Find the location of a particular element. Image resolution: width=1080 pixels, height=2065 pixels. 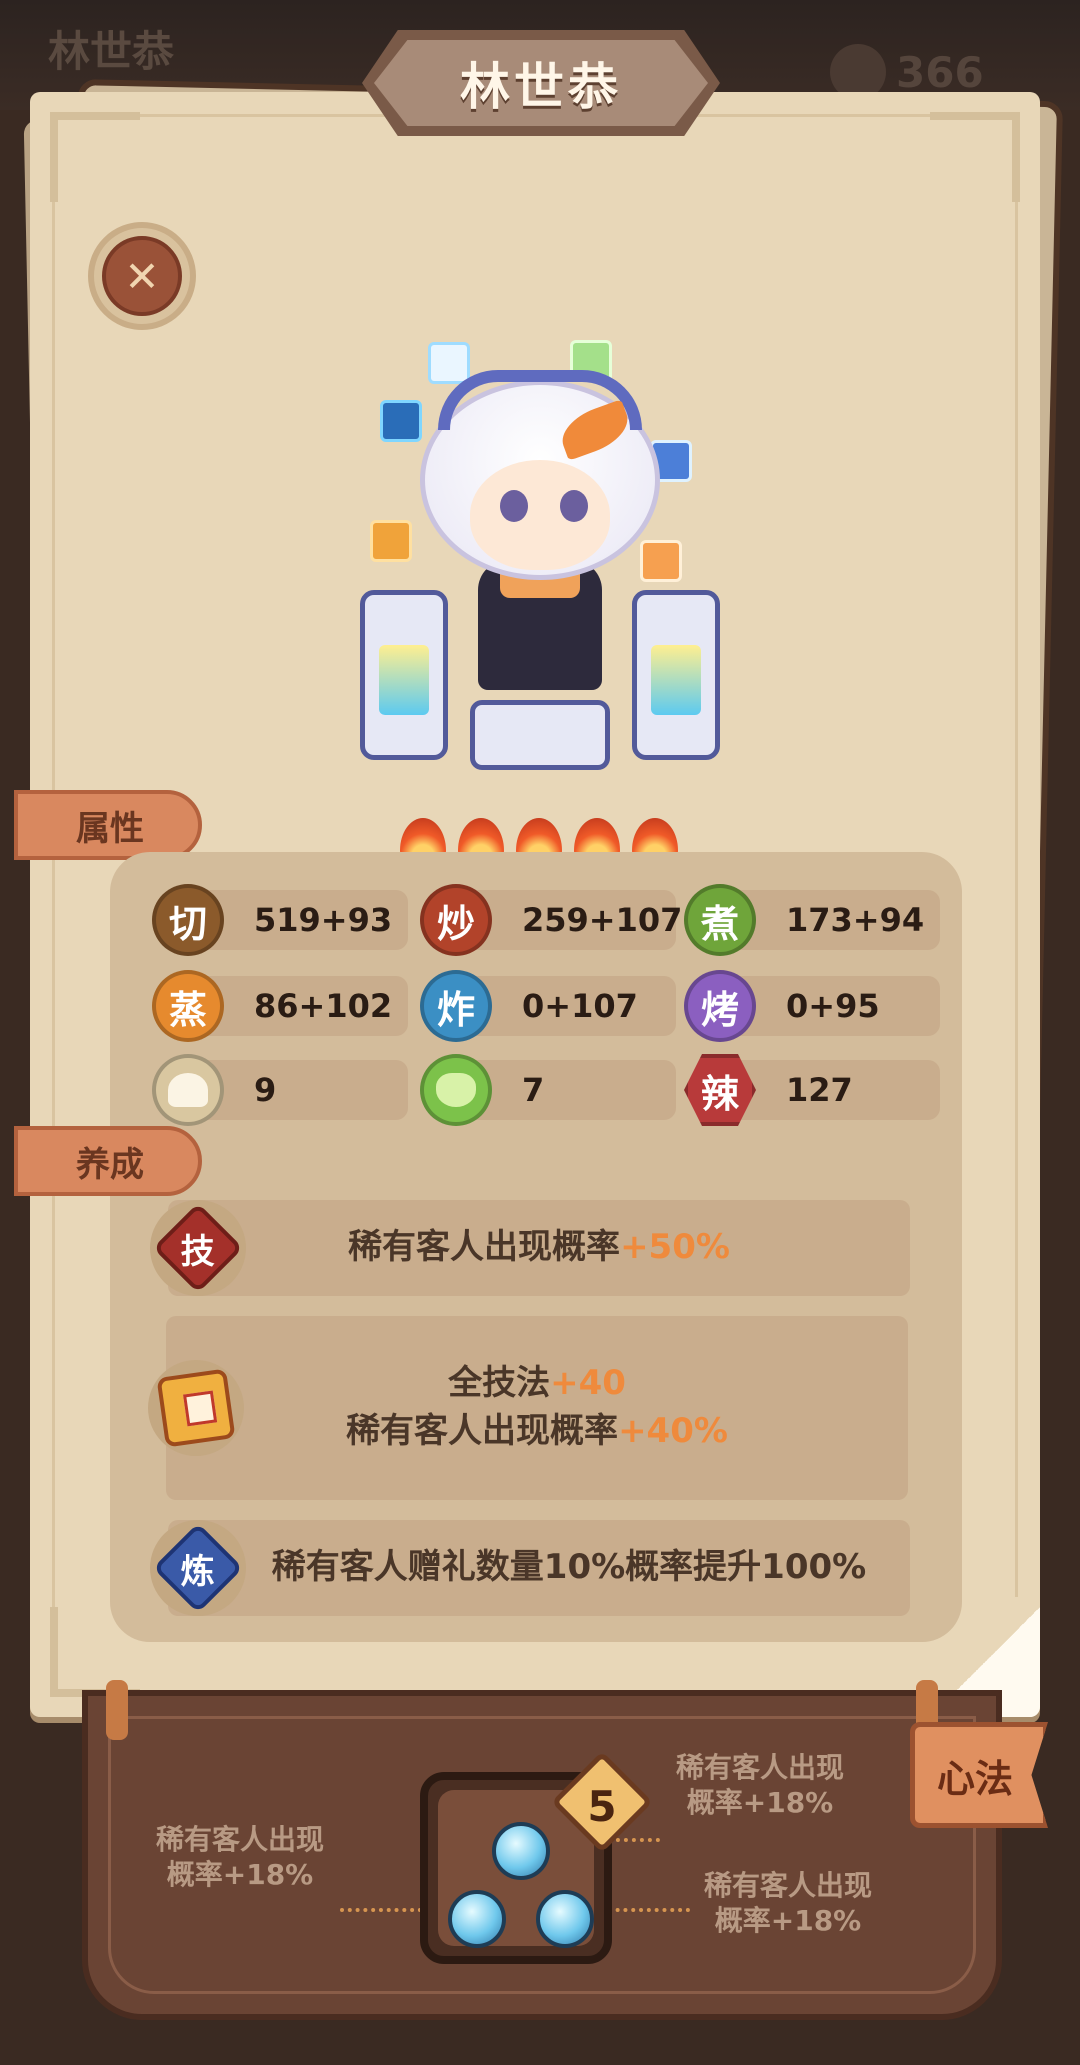

skill-row-refine: 稀有客人赠礼数量10%概率提升100% is located at coordinates (539, 1568).